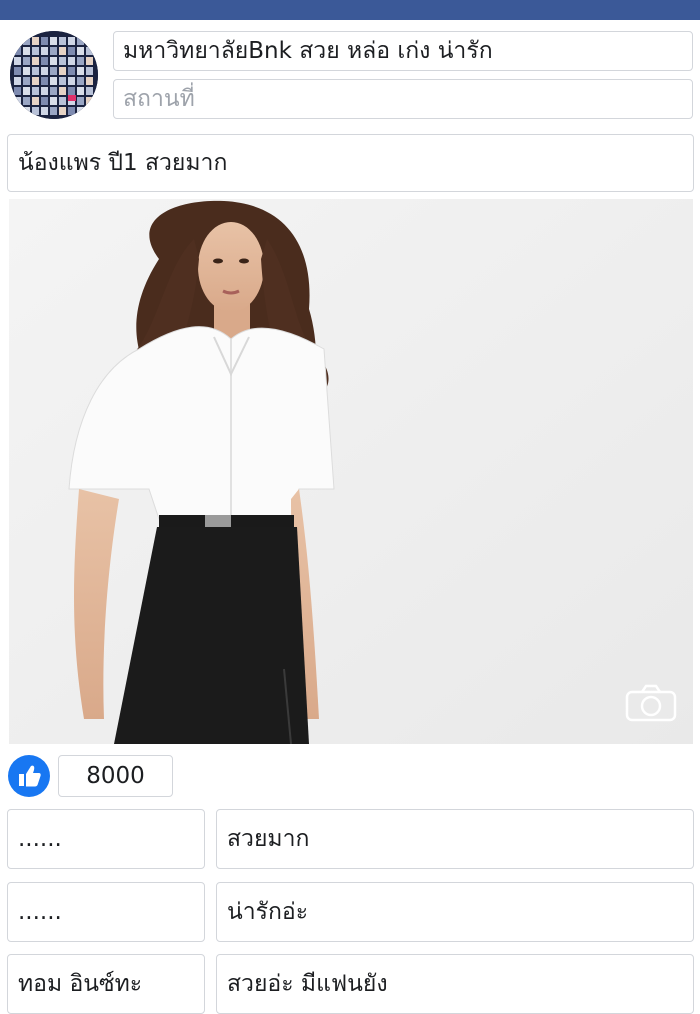  What do you see at coordinates (403, 51) in the screenshot?
I see `post-title-field: มหาวิทยาลัยBnk สวย หล่อ เก่ง น่ารัก` at bounding box center [403, 51].